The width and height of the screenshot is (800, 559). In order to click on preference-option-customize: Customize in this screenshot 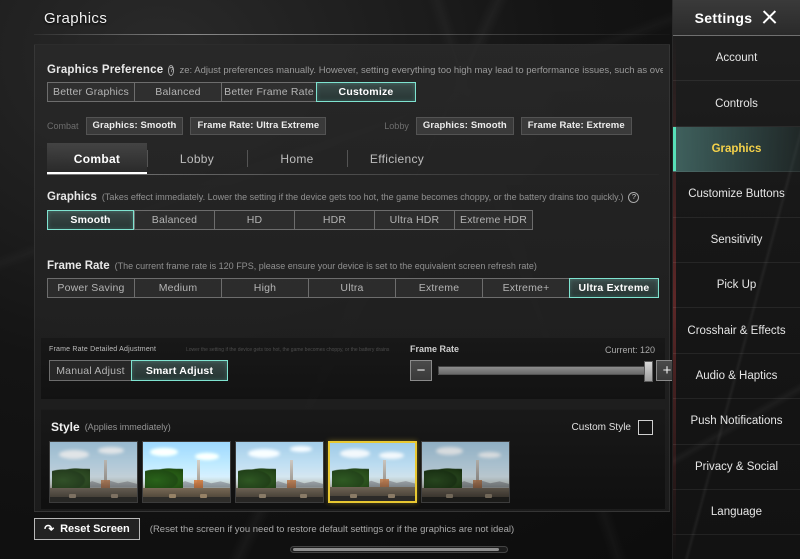, I will do `click(366, 92)`.